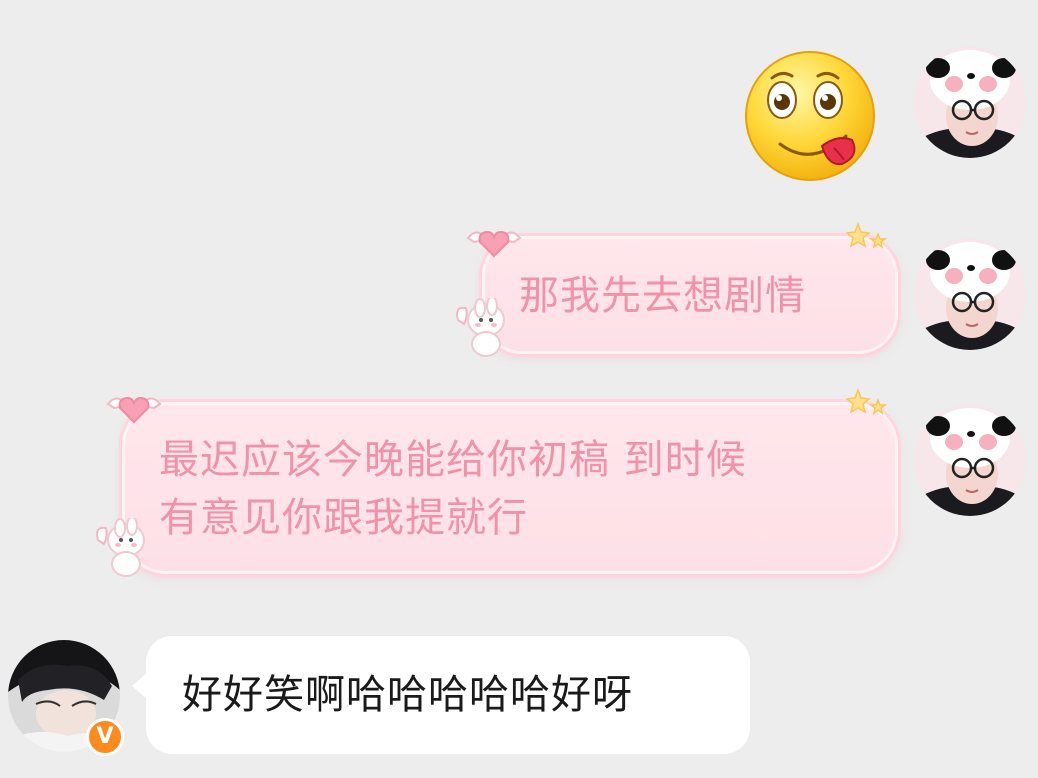  Describe the element at coordinates (105, 737) in the screenshot. I see `verified-badge: V` at that location.